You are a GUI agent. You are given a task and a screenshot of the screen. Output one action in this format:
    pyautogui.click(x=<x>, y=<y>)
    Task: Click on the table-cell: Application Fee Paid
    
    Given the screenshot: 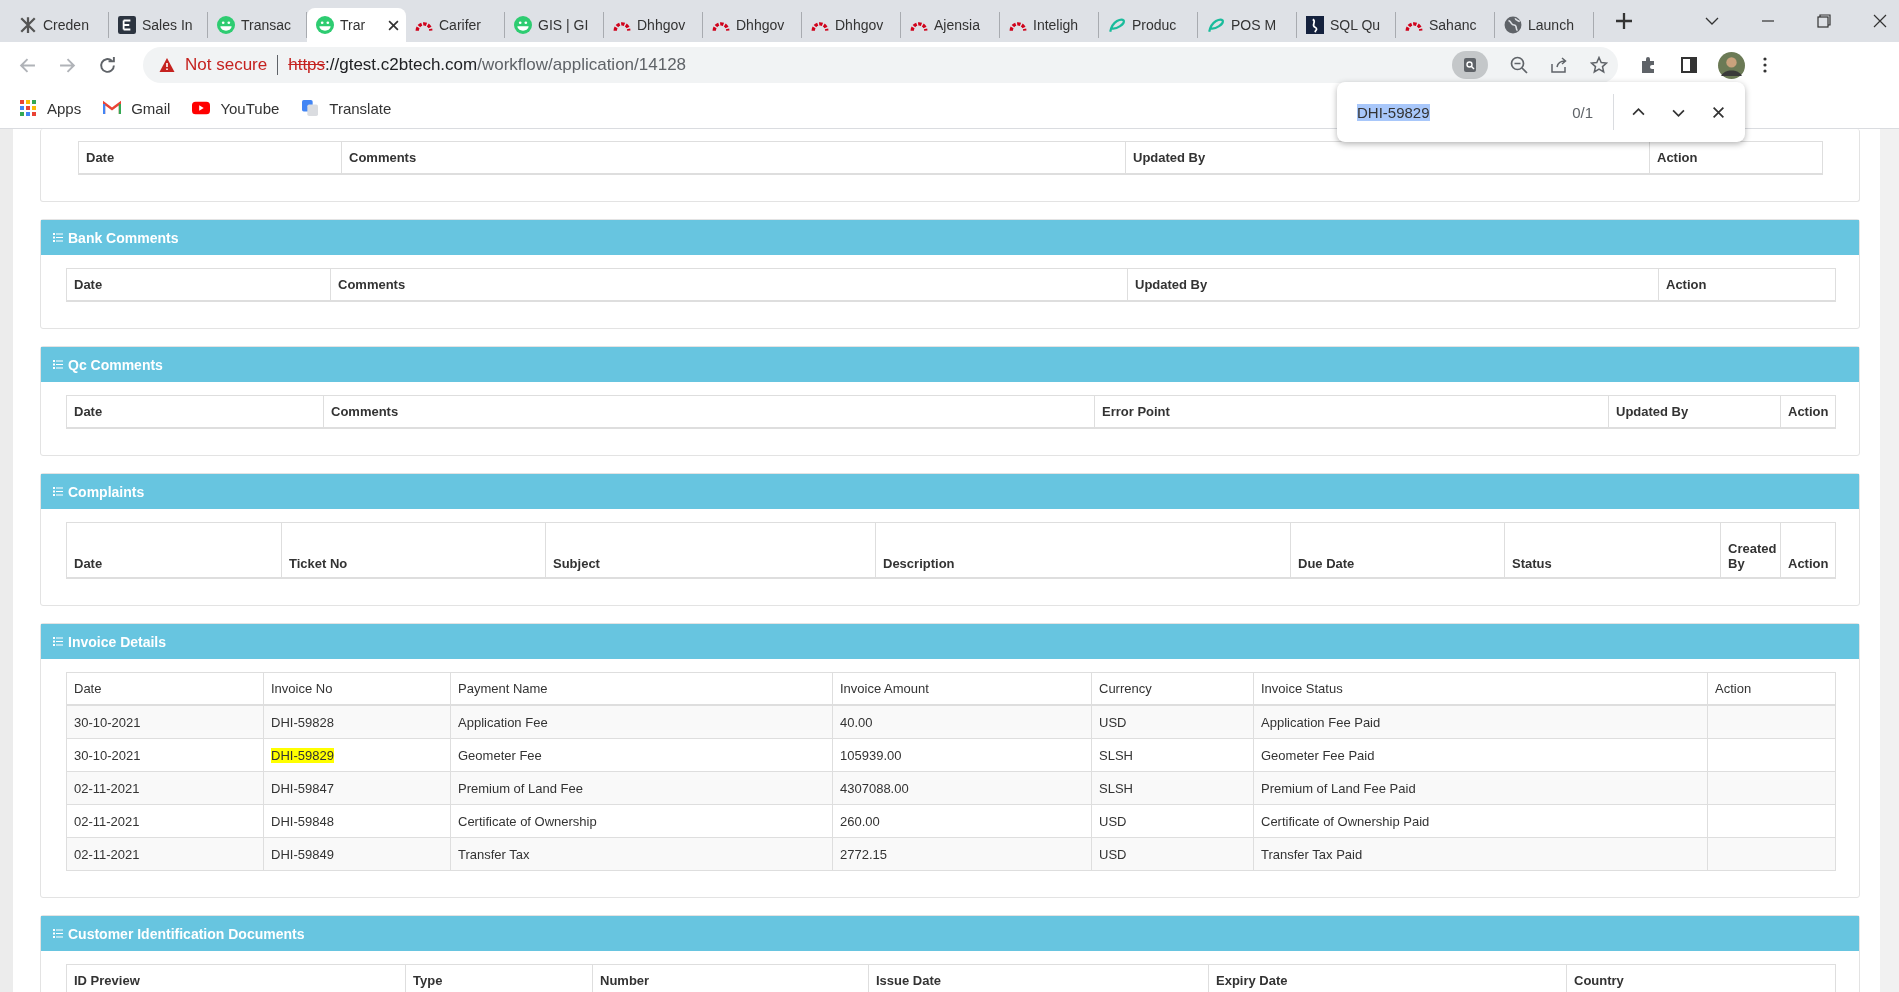 What is the action you would take?
    pyautogui.click(x=1321, y=722)
    